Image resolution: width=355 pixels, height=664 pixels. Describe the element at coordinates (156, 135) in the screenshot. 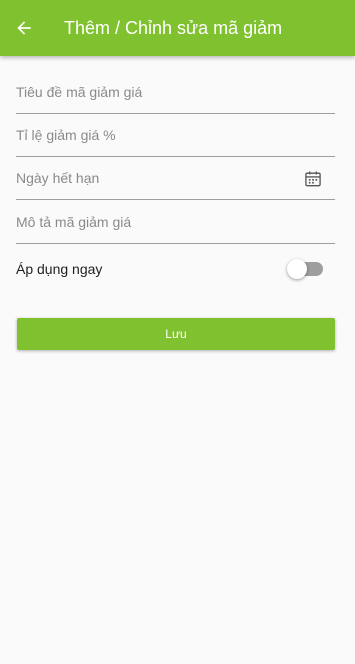

I see `discount-rate-input` at that location.